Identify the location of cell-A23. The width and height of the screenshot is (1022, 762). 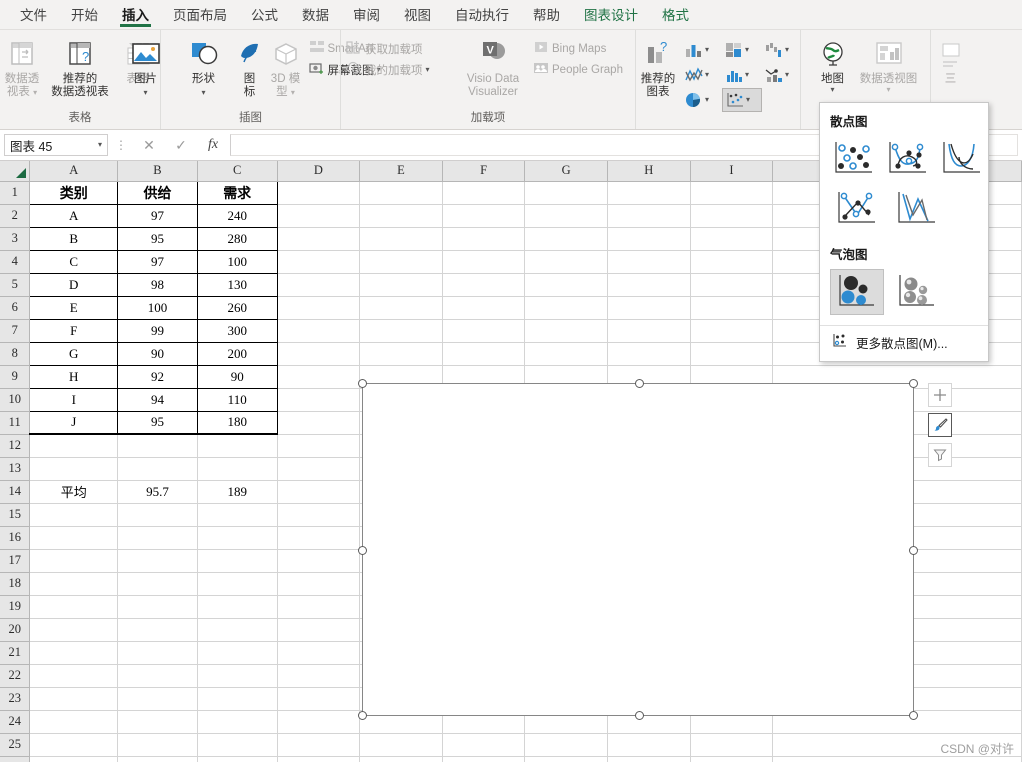
(74, 699).